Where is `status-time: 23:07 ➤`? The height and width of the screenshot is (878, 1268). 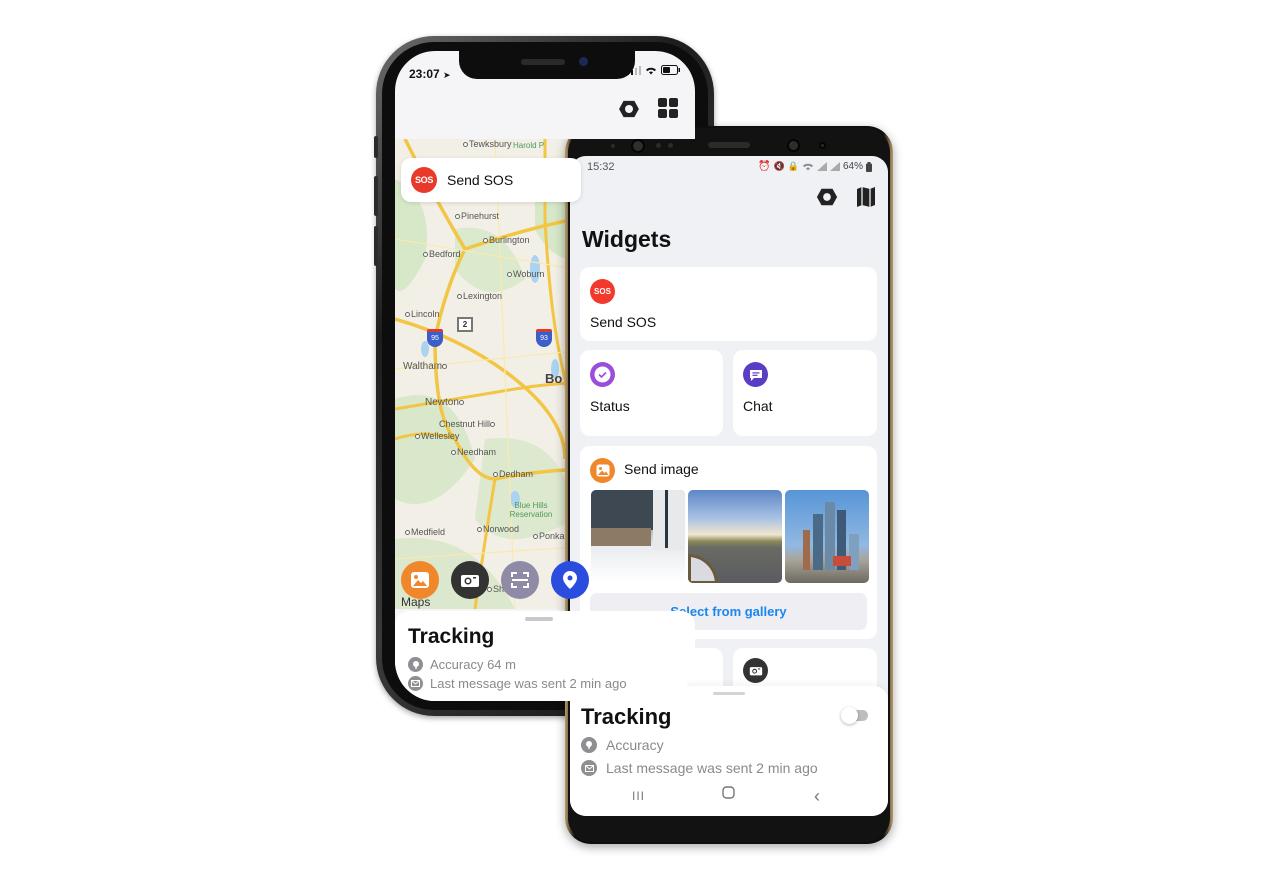
status-time: 23:07 ➤ is located at coordinates (430, 74).